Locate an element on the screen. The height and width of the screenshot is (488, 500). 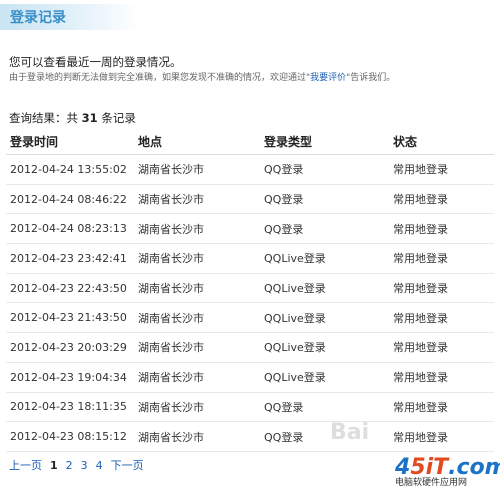
header-login-time: 登录时间 is located at coordinates (34, 141).